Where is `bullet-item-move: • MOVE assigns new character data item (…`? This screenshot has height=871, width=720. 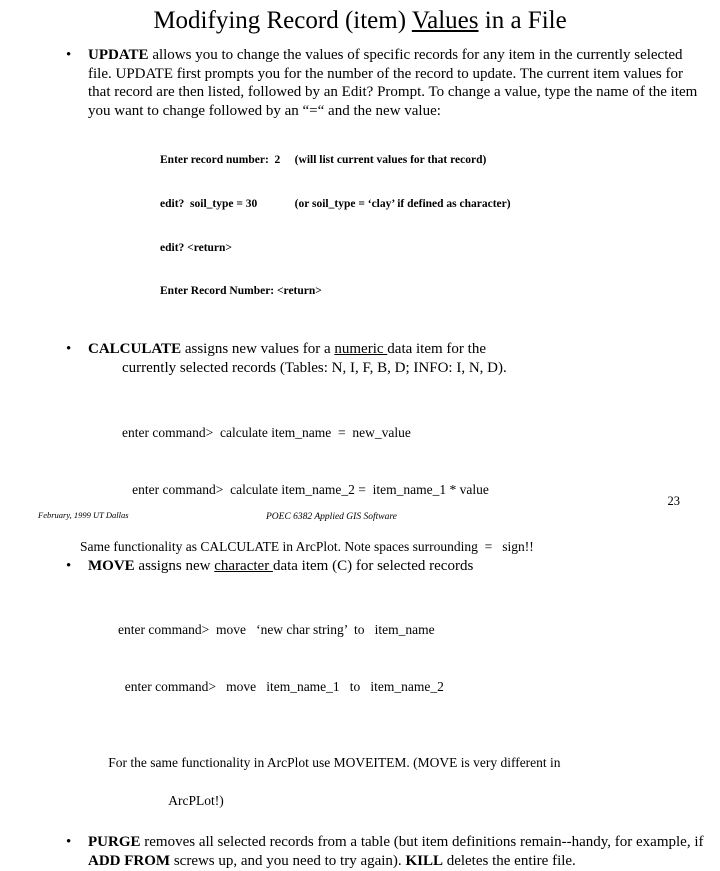
bullet-item-move: • MOVE assigns new character data item (… is located at coordinates (360, 566).